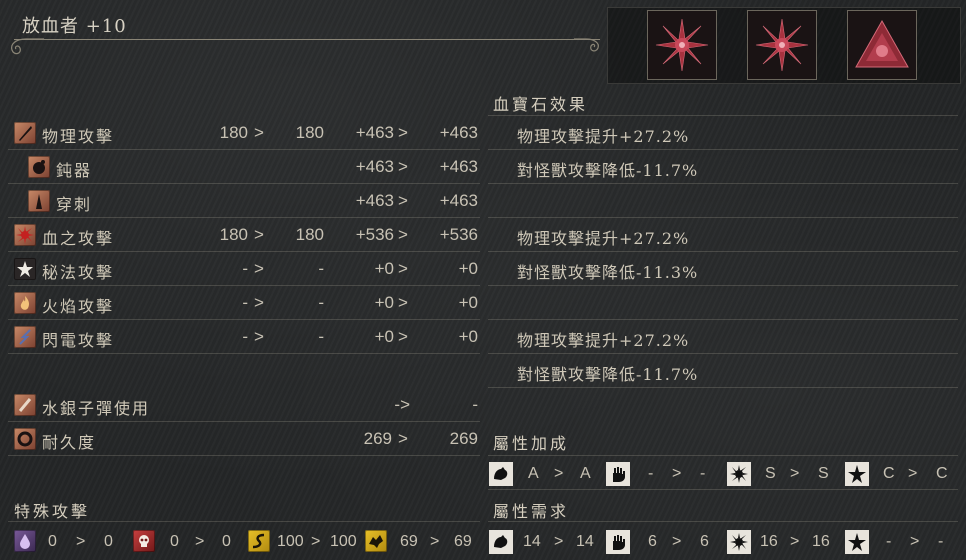 This screenshot has width=966, height=560. I want to click on scaling-strength-to: A, so click(585, 473).